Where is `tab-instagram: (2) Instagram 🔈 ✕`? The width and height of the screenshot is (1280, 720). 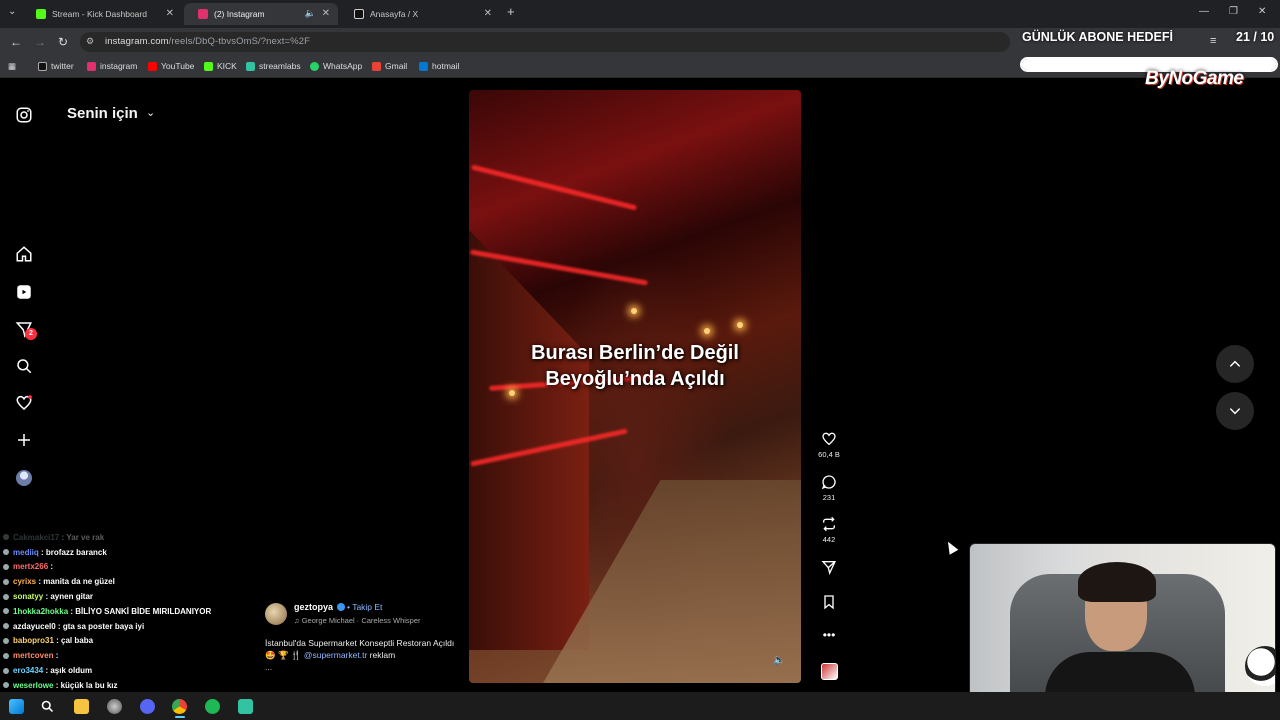 tab-instagram: (2) Instagram 🔈 ✕ is located at coordinates (261, 14).